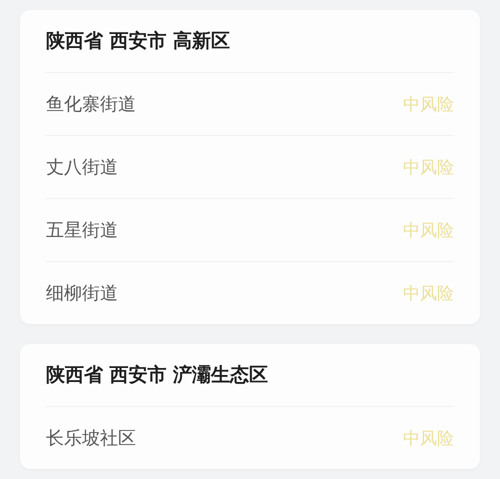  I want to click on street-name: 丈八街道, so click(82, 167).